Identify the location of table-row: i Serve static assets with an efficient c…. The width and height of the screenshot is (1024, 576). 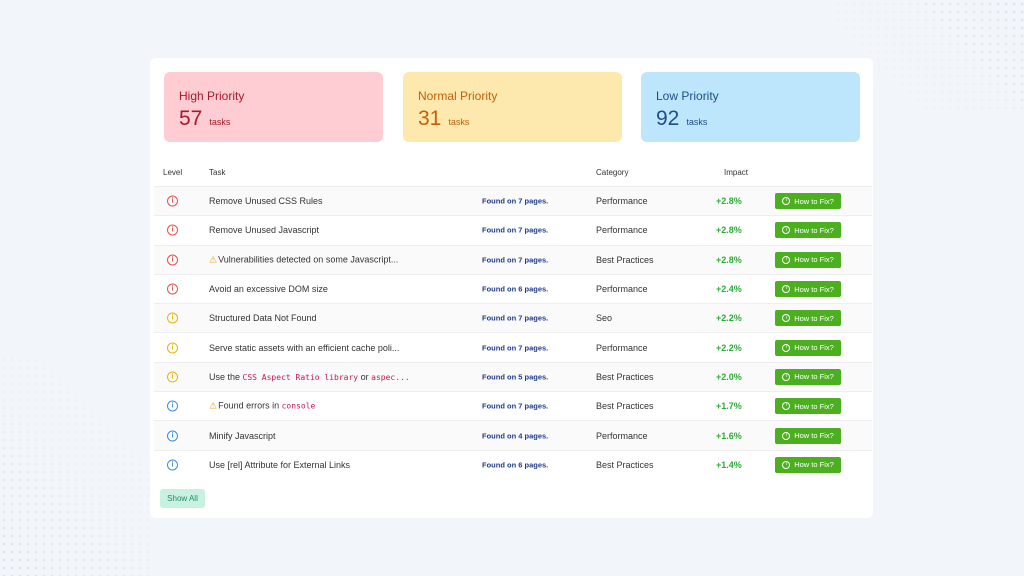
(513, 346).